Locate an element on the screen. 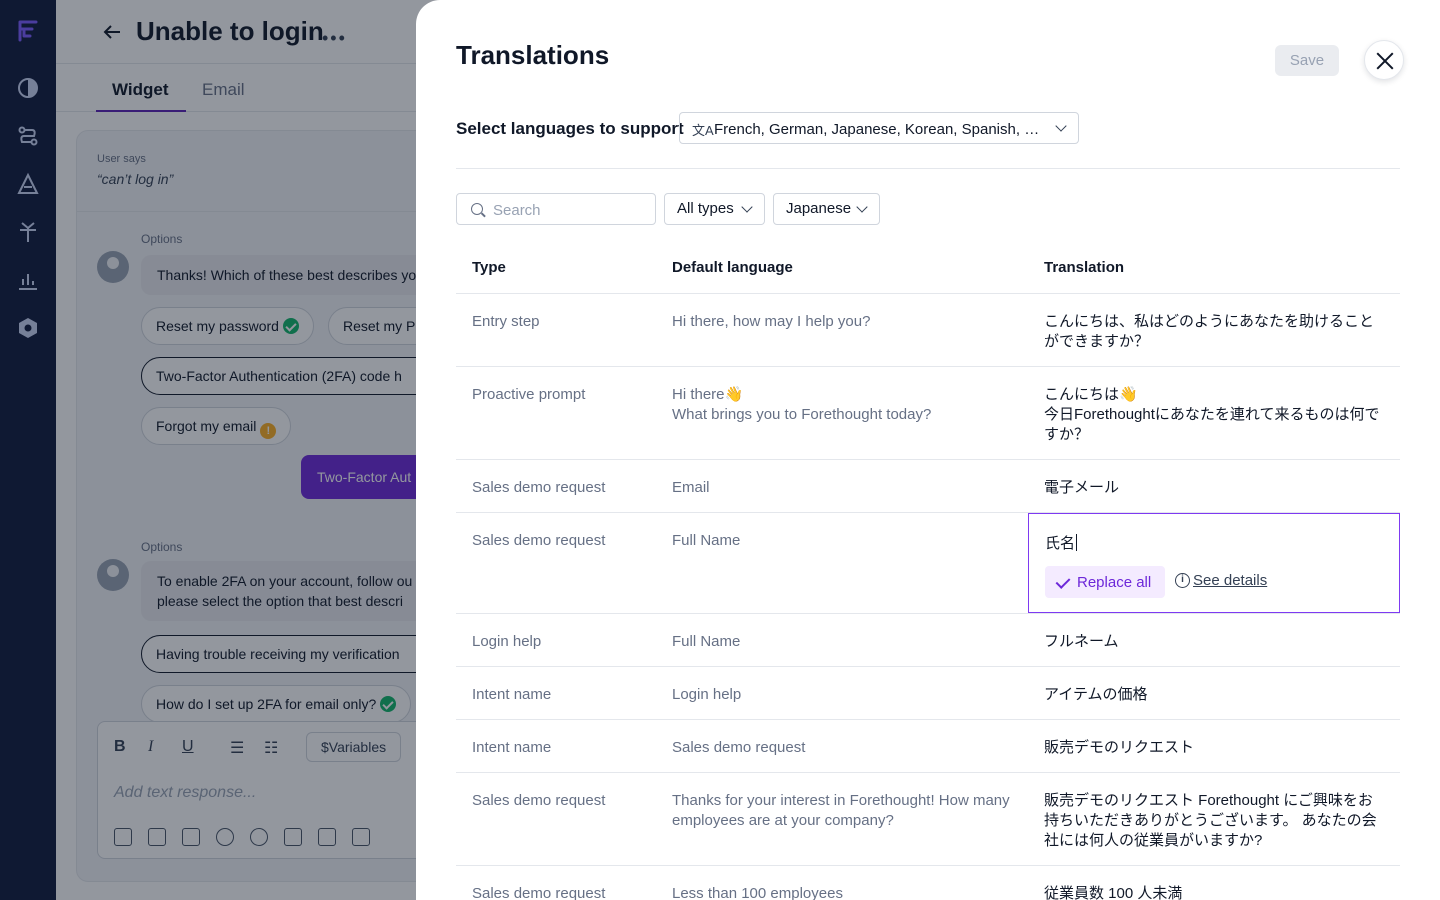  translation-editor: 氏名 Replace all i See details is located at coordinates (1214, 563).